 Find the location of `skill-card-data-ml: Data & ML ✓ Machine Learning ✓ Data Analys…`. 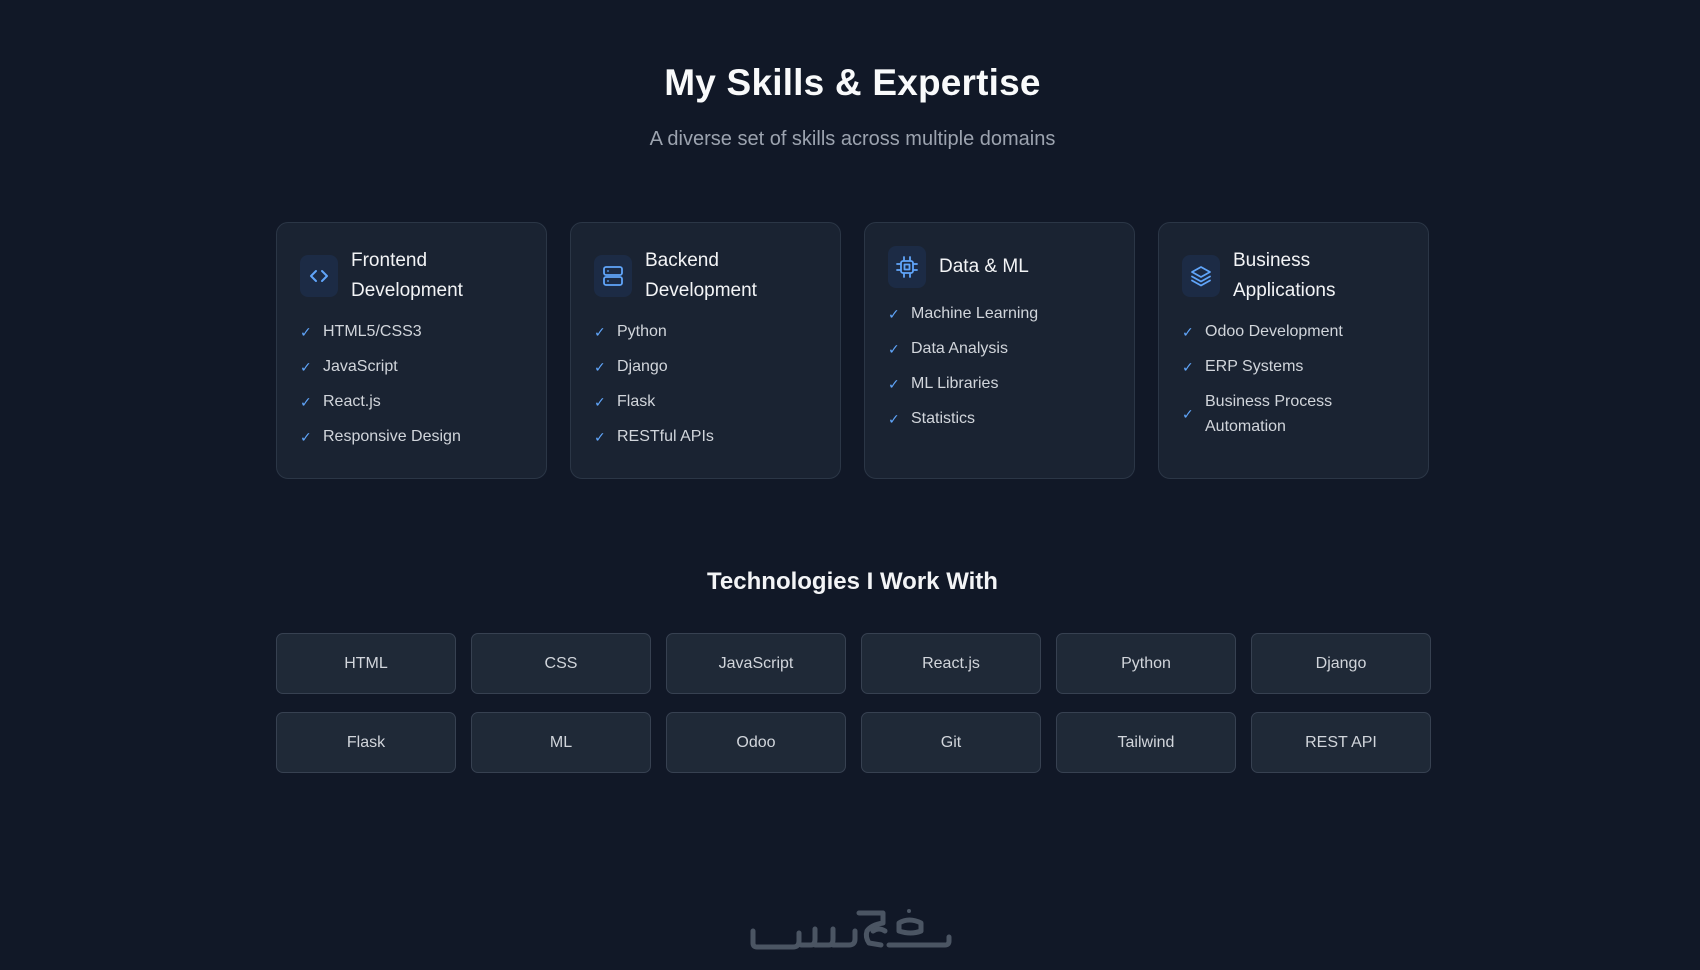

skill-card-data-ml: Data & ML ✓ Machine Learning ✓ Data Analys… is located at coordinates (999, 350).